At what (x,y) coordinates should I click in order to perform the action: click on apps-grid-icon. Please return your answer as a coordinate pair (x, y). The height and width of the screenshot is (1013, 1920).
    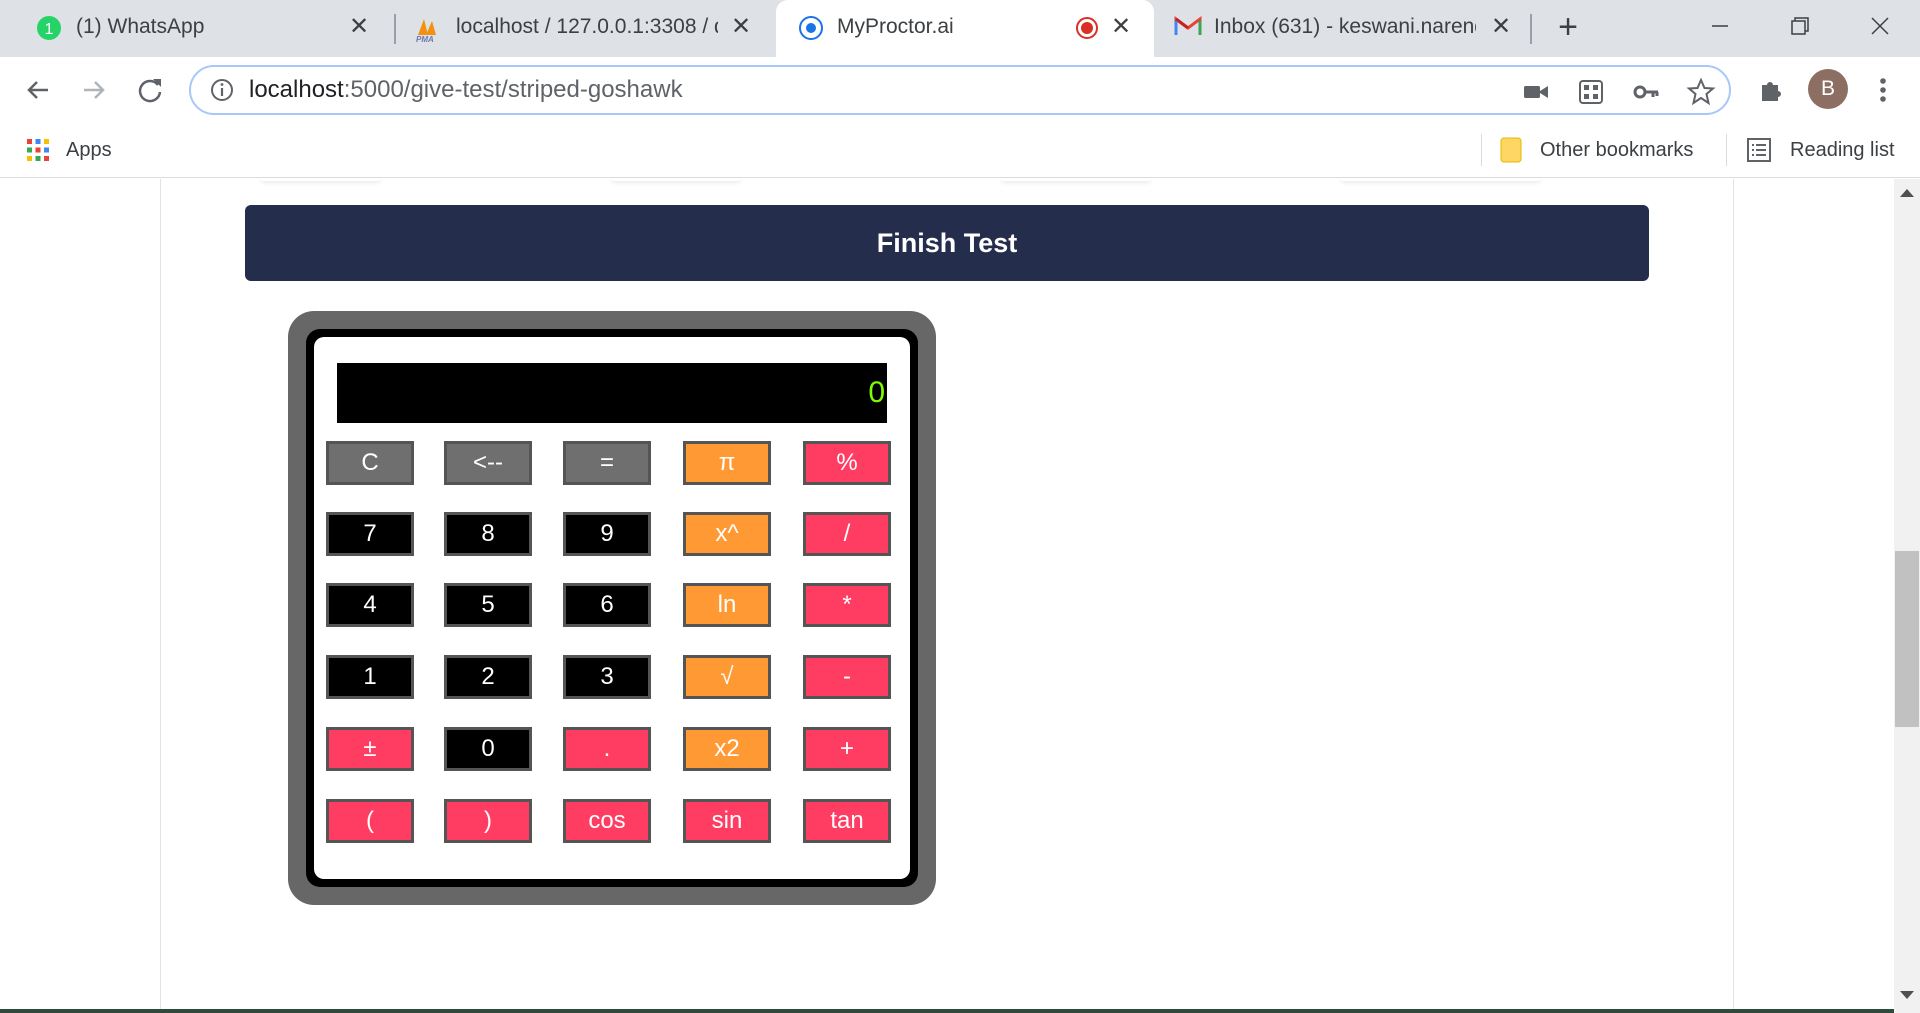
    Looking at the image, I should click on (38, 150).